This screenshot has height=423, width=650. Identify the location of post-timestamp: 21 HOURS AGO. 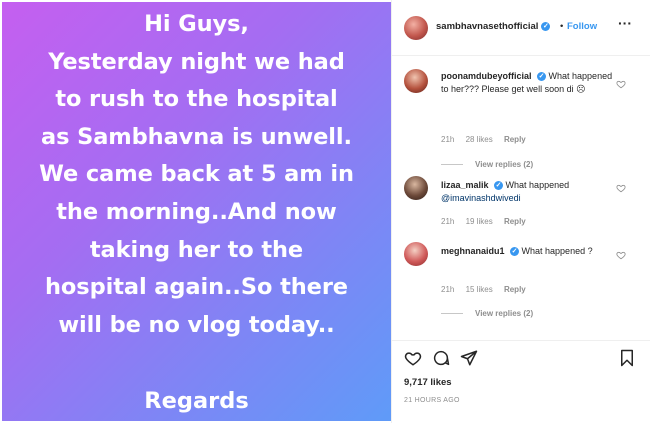
(432, 400).